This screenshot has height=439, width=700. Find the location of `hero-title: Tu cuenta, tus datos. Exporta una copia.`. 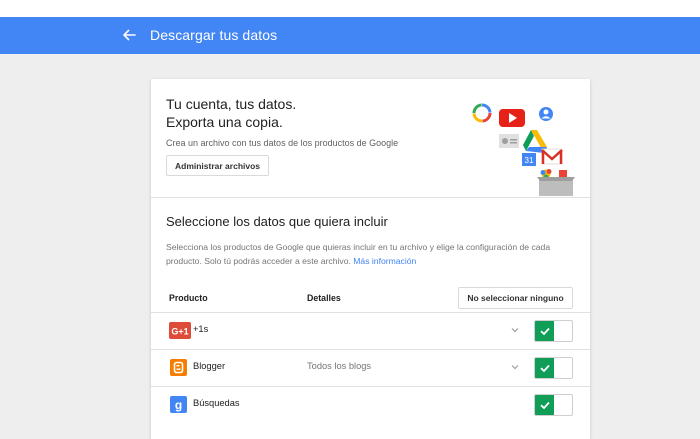

hero-title: Tu cuenta, tus datos. Exporta una copia. is located at coordinates (231, 113).